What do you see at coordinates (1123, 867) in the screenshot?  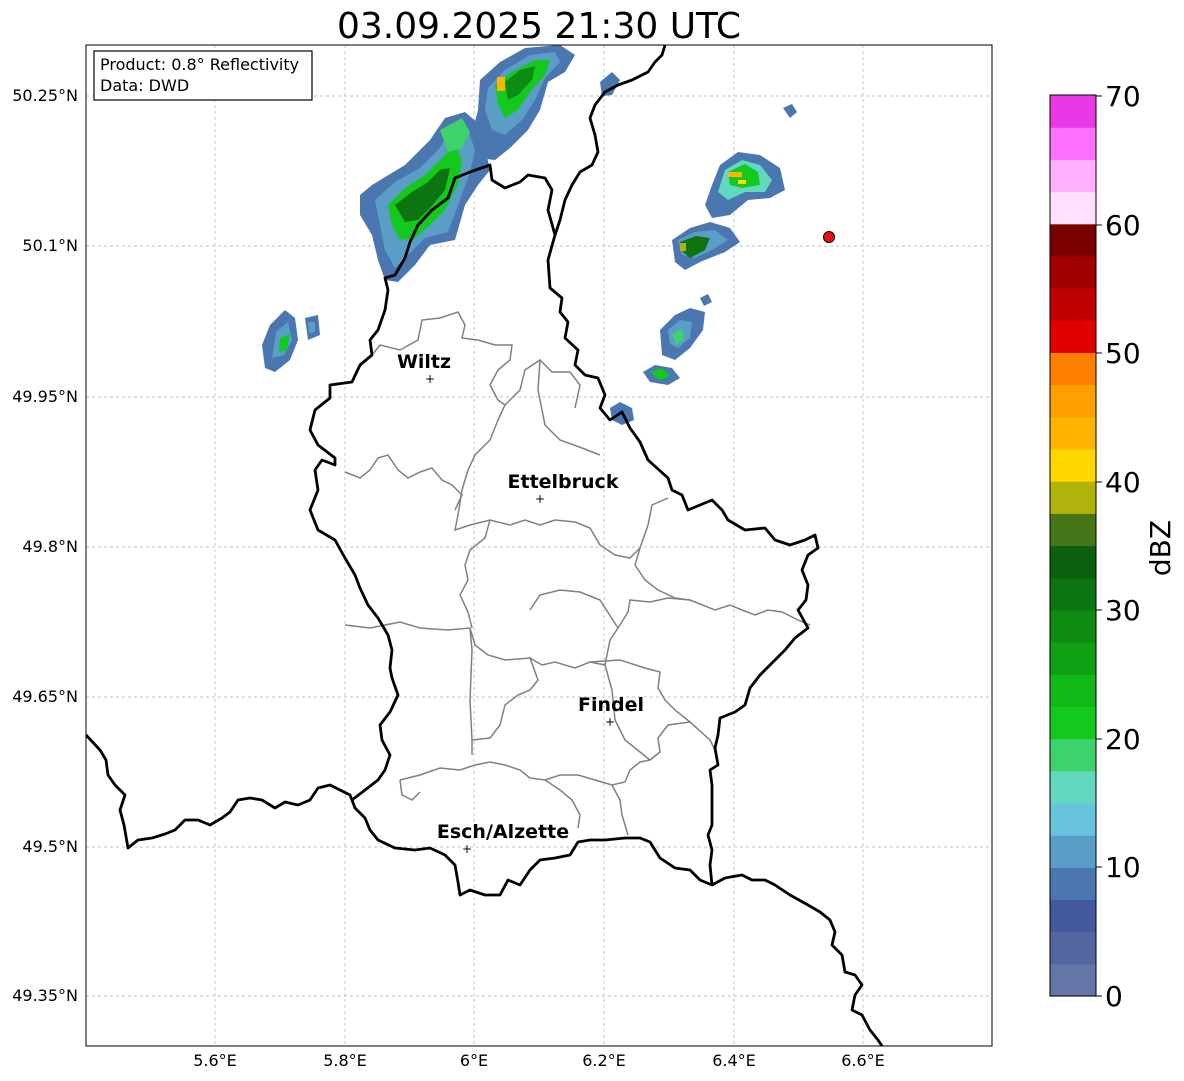 I see `colorbar-tick-label: 10` at bounding box center [1123, 867].